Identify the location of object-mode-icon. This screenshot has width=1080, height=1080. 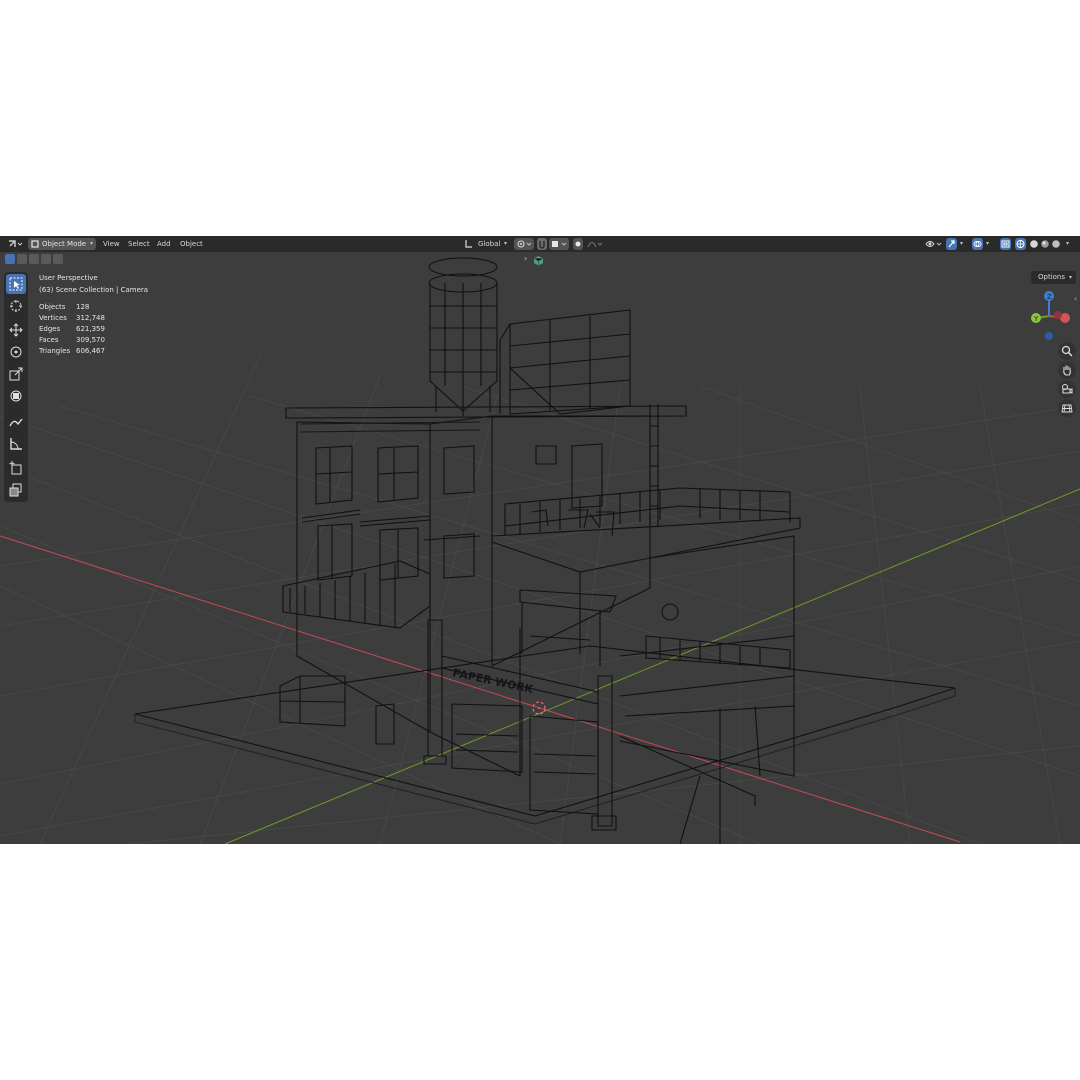
(35, 244).